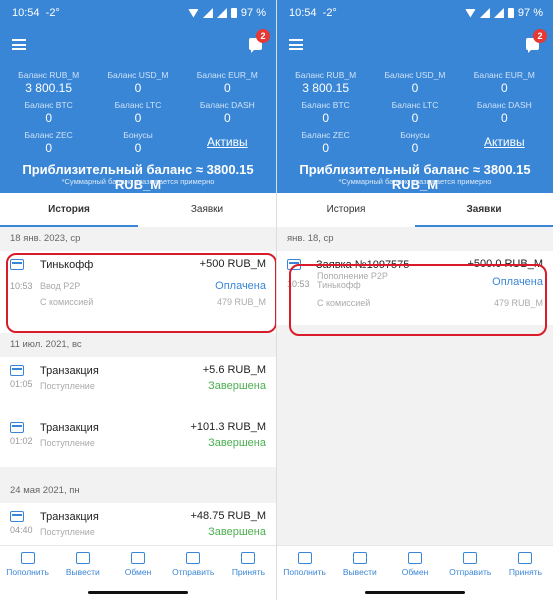 The width and height of the screenshot is (553, 600). Describe the element at coordinates (46, 344) in the screenshot. I see `date-header: 11 июл. 2021, вс` at that location.